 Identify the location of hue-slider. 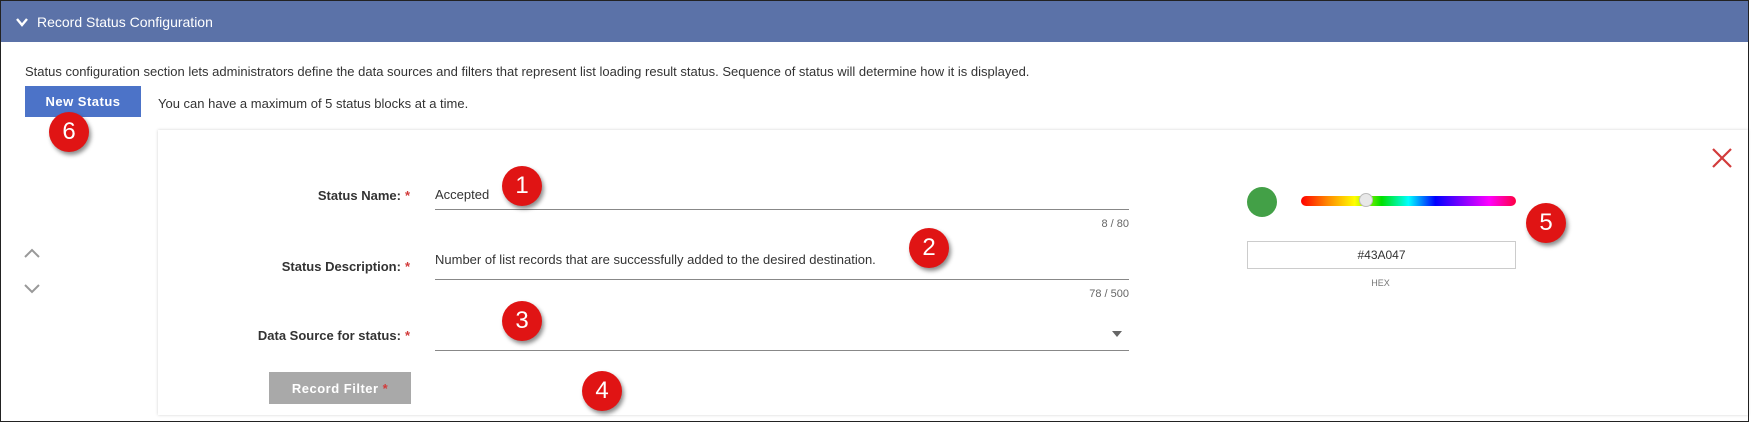
(1408, 201).